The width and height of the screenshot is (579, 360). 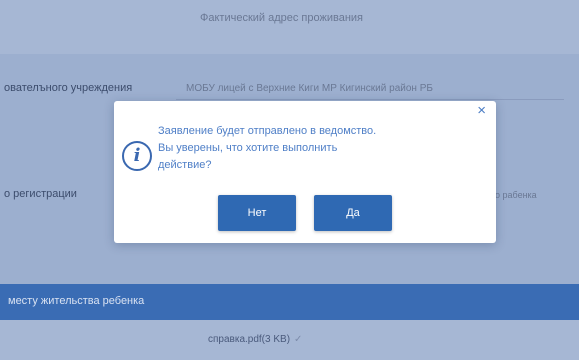 What do you see at coordinates (76, 301) in the screenshot?
I see `section-header-title: месту жительства ребенка` at bounding box center [76, 301].